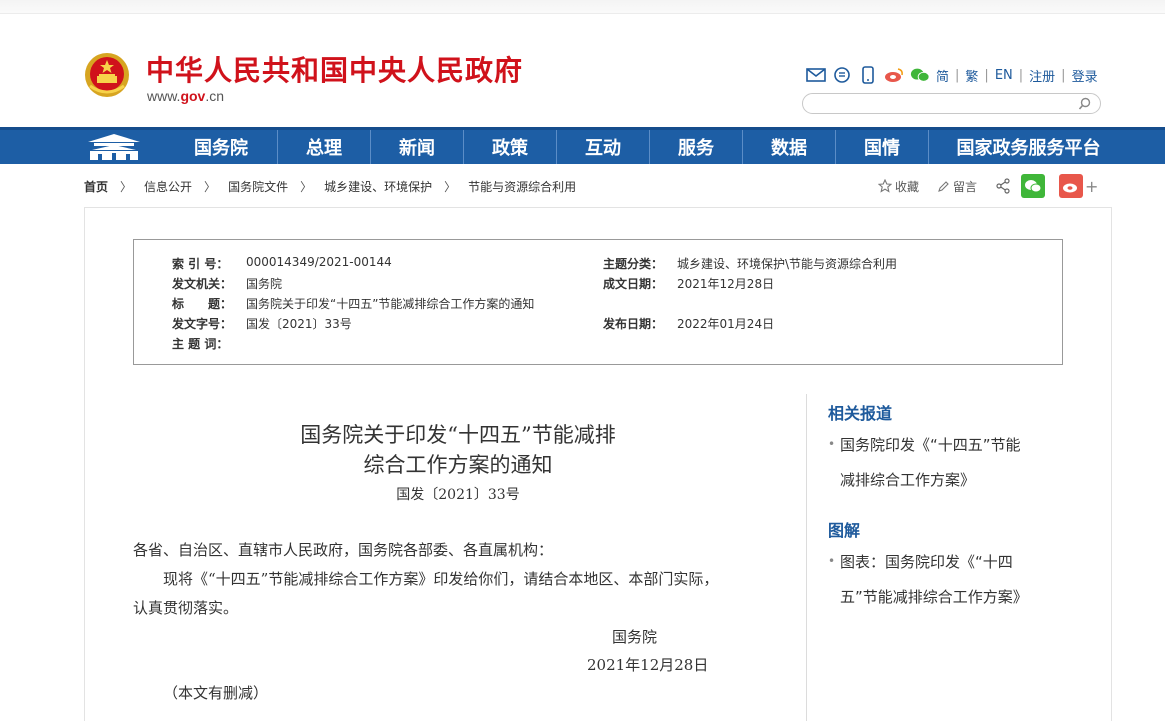 This screenshot has height=721, width=1165. Describe the element at coordinates (458, 435) in the screenshot. I see `article-title-line1: 国务院关于印发“十四五”节能减排` at that location.